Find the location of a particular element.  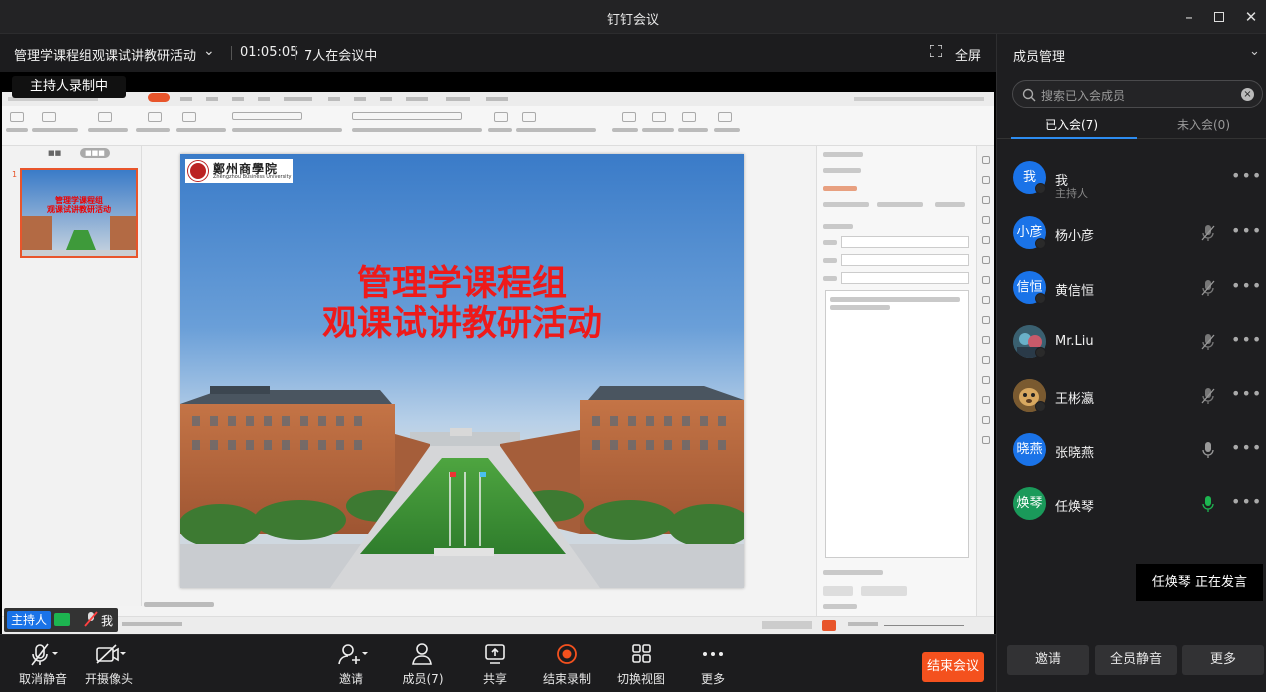

ppt-tool-strip is located at coordinates (985, 381).